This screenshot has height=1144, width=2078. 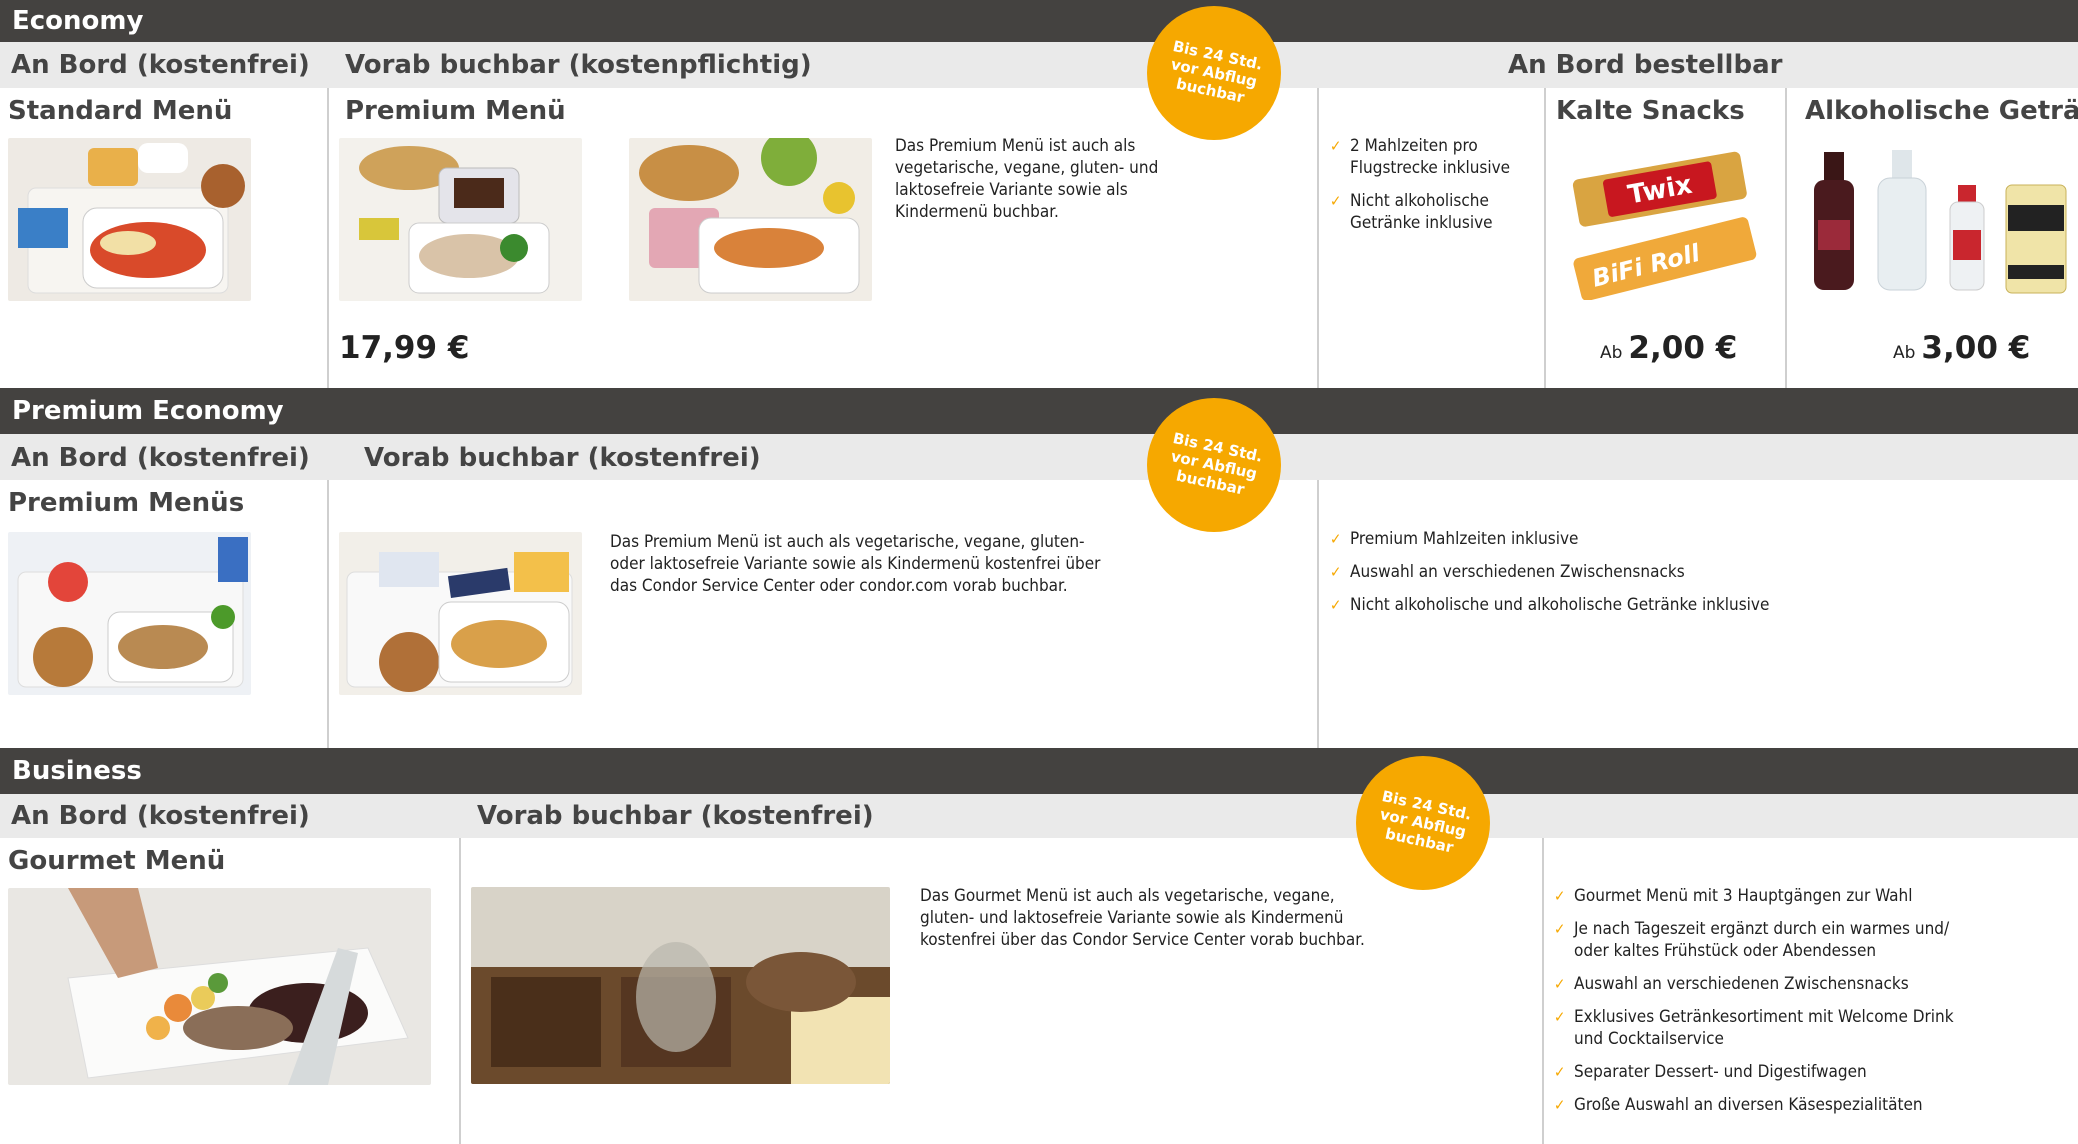 What do you see at coordinates (680, 985) in the screenshot?
I see `business-prebook-photo` at bounding box center [680, 985].